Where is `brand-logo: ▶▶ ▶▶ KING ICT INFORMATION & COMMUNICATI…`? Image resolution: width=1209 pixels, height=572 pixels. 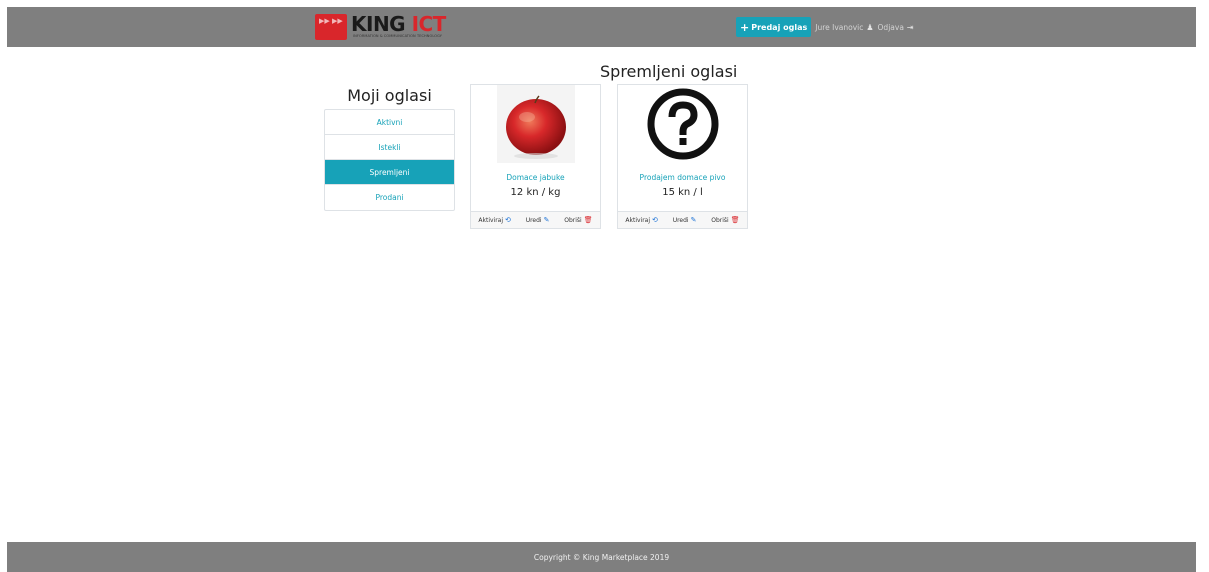 brand-logo: ▶▶ ▶▶ KING ICT INFORMATION & COMMUNICATI… is located at coordinates (380, 26).